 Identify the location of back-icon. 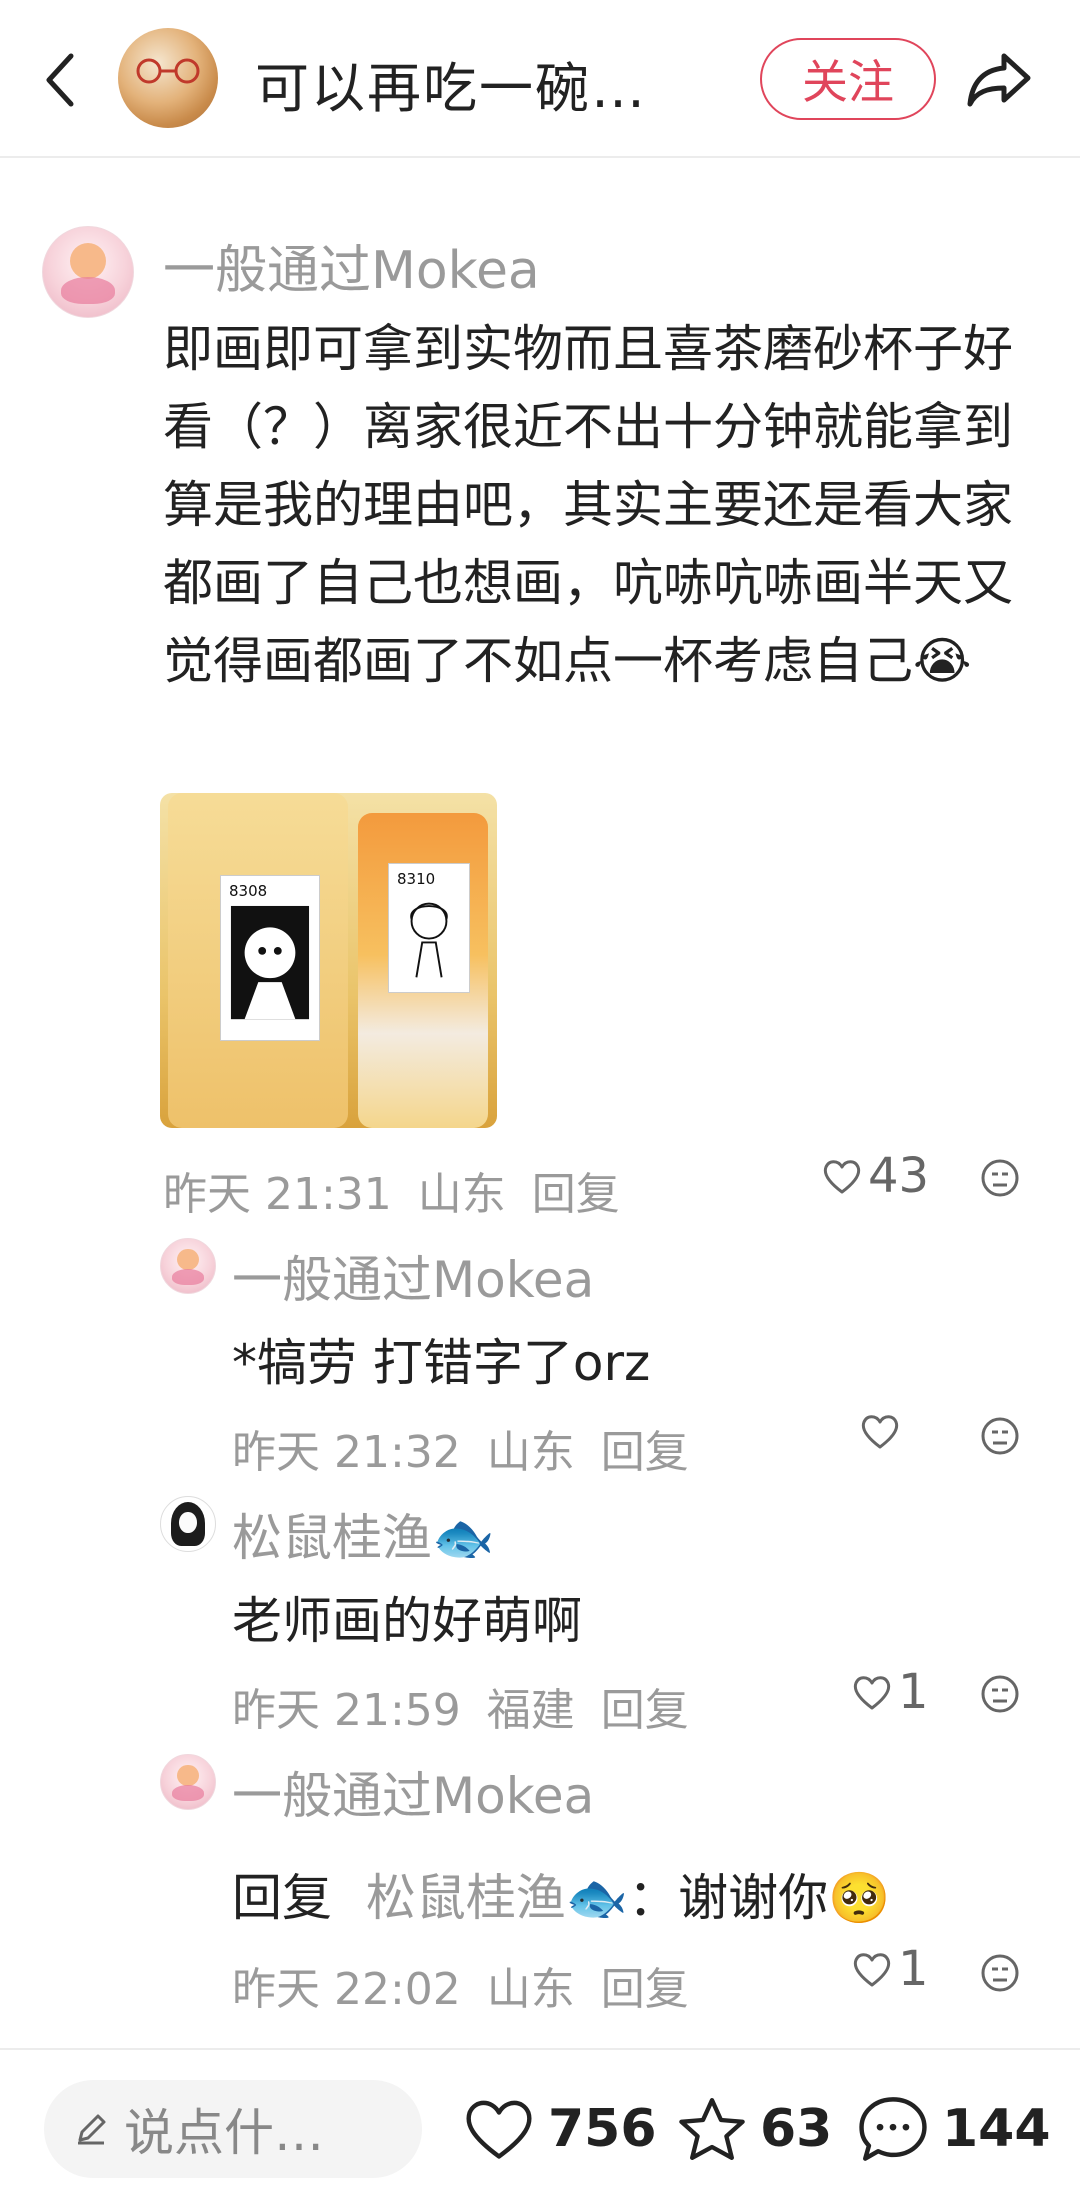
(60, 80).